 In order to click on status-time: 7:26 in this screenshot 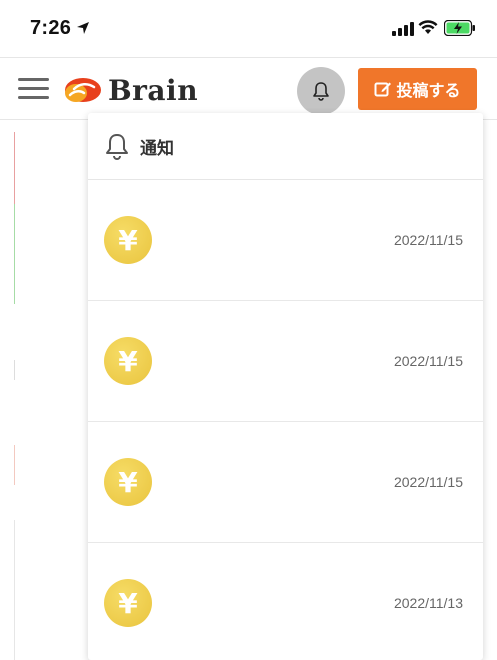, I will do `click(51, 28)`.